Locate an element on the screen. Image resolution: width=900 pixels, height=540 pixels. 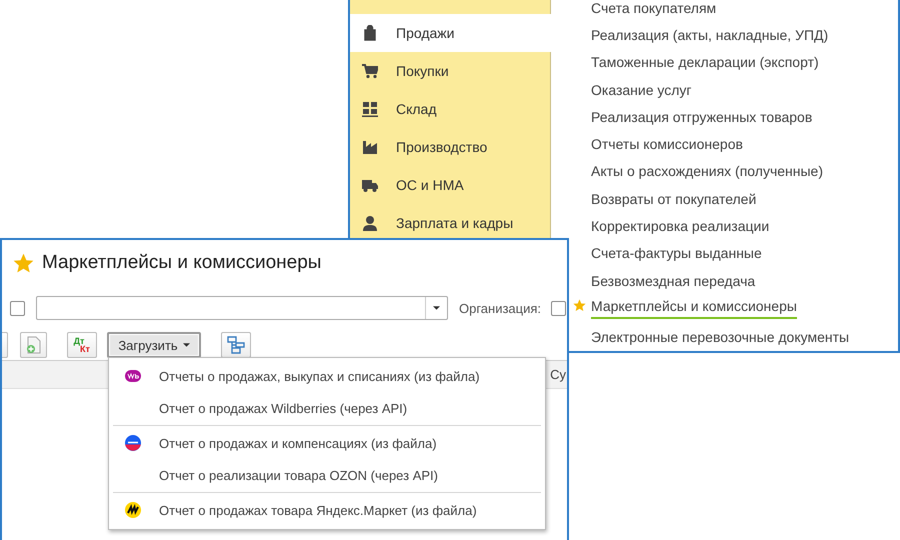
bag-icon is located at coordinates (370, 33).